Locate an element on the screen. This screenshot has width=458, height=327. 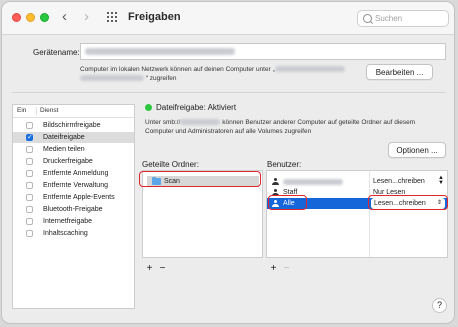
redacted-user-name is located at coordinates (313, 182).